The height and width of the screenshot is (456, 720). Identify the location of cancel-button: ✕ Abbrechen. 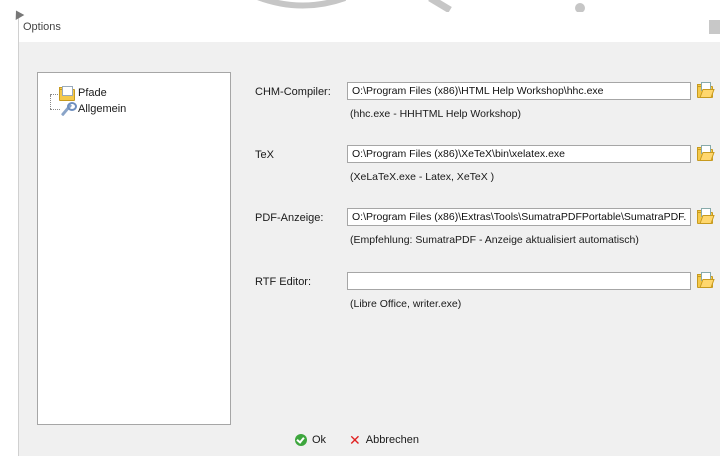
(384, 440).